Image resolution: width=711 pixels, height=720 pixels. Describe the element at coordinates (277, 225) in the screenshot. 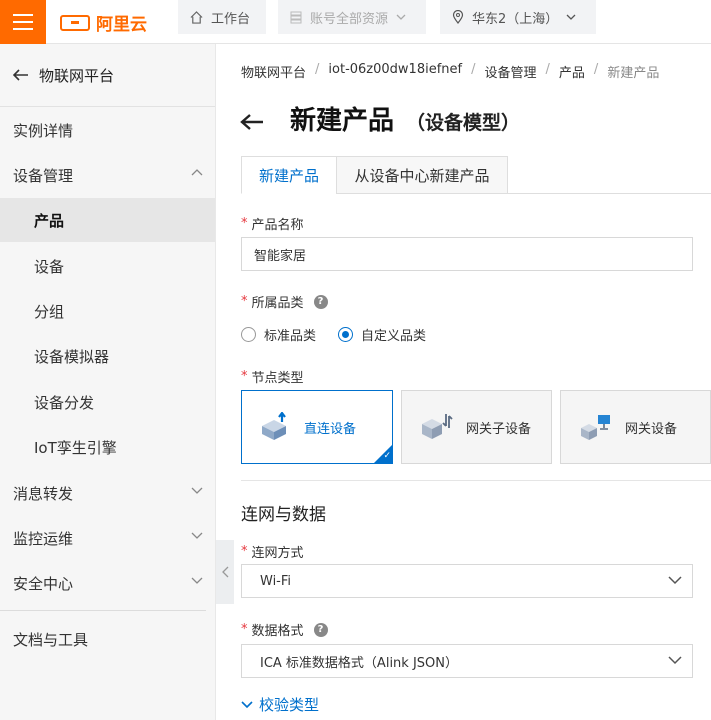

I see `product-name-label: 产品名称` at that location.